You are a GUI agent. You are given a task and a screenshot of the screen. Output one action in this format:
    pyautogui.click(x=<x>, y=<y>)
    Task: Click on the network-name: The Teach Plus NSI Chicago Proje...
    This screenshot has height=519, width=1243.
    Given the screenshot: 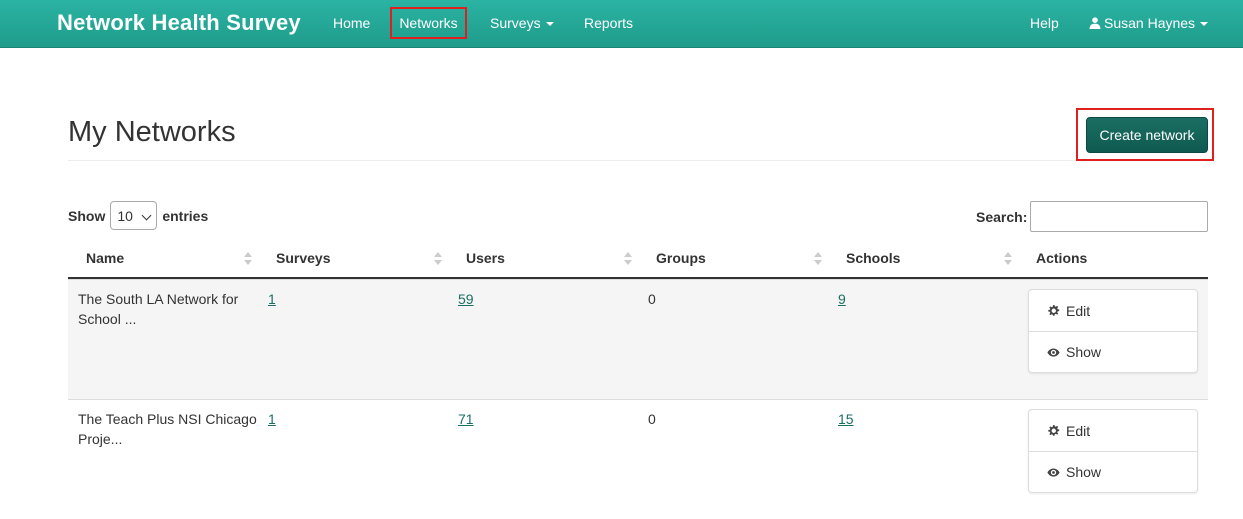 What is the action you would take?
    pyautogui.click(x=167, y=429)
    